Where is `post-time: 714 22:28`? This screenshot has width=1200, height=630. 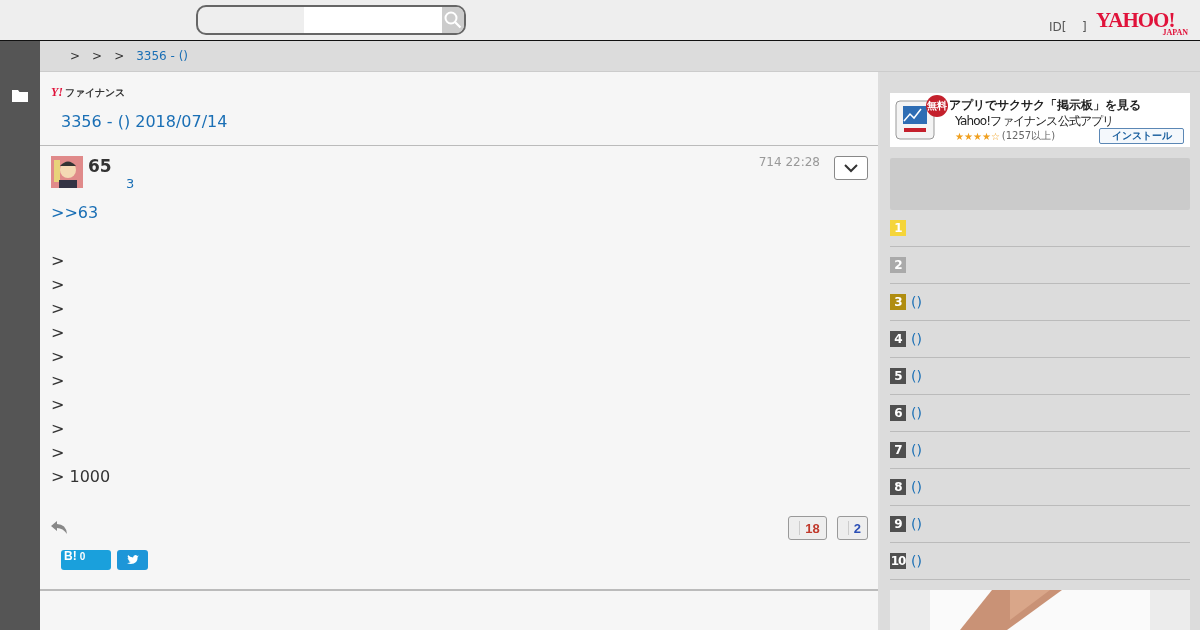
post-time: 714 22:28 is located at coordinates (789, 163).